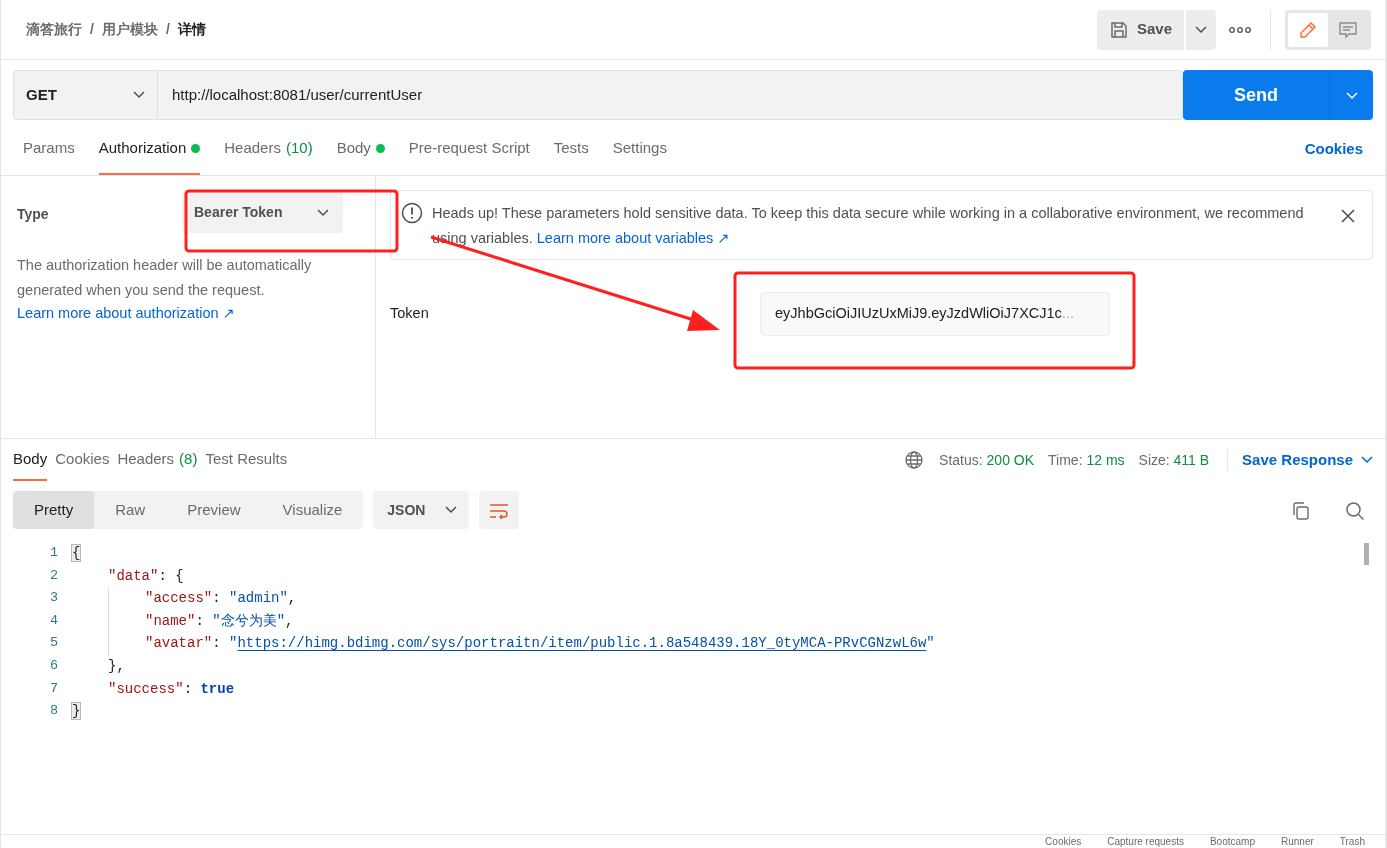 The image size is (1387, 848). What do you see at coordinates (53, 620) in the screenshot?
I see `line-number: 4` at bounding box center [53, 620].